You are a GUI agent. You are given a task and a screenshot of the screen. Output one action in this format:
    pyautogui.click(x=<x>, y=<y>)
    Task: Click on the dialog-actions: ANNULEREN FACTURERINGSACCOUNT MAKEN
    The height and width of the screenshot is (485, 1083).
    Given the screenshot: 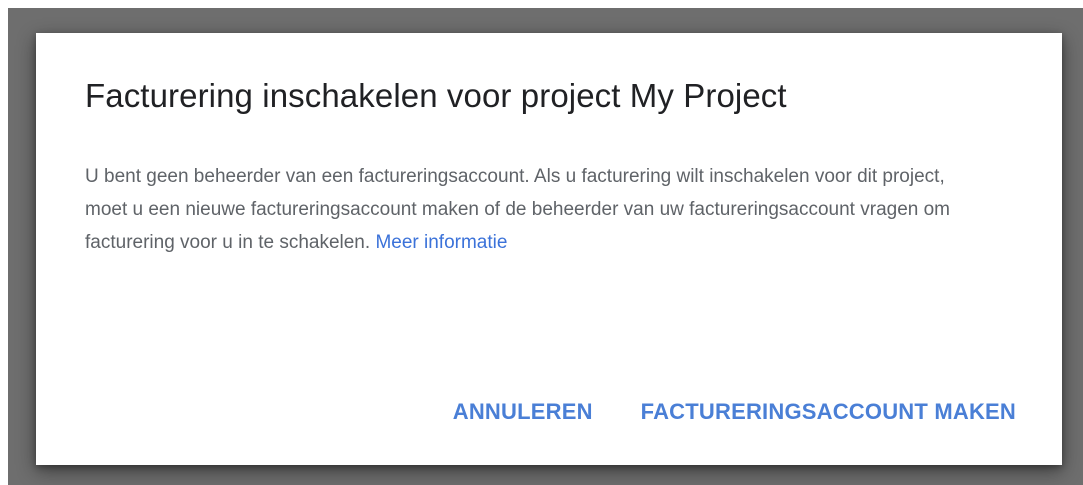 What is the action you would take?
    pyautogui.click(x=734, y=412)
    